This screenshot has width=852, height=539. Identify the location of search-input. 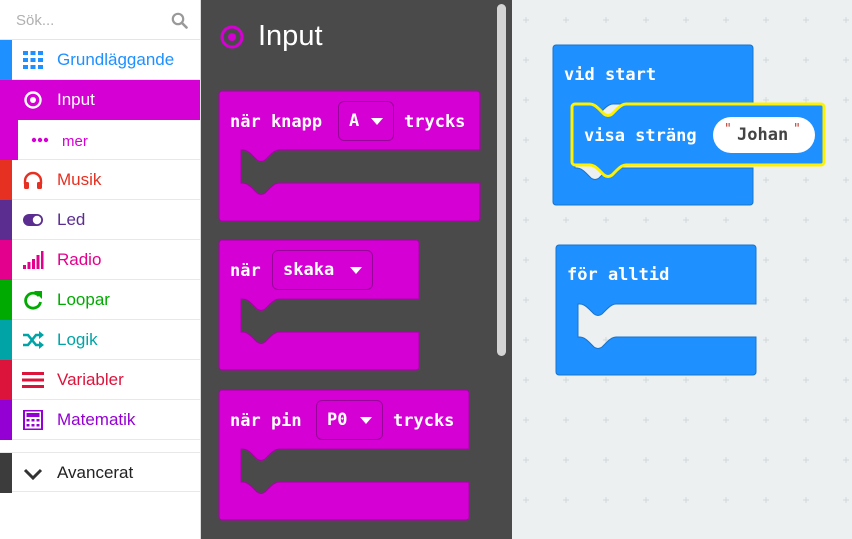
(100, 20).